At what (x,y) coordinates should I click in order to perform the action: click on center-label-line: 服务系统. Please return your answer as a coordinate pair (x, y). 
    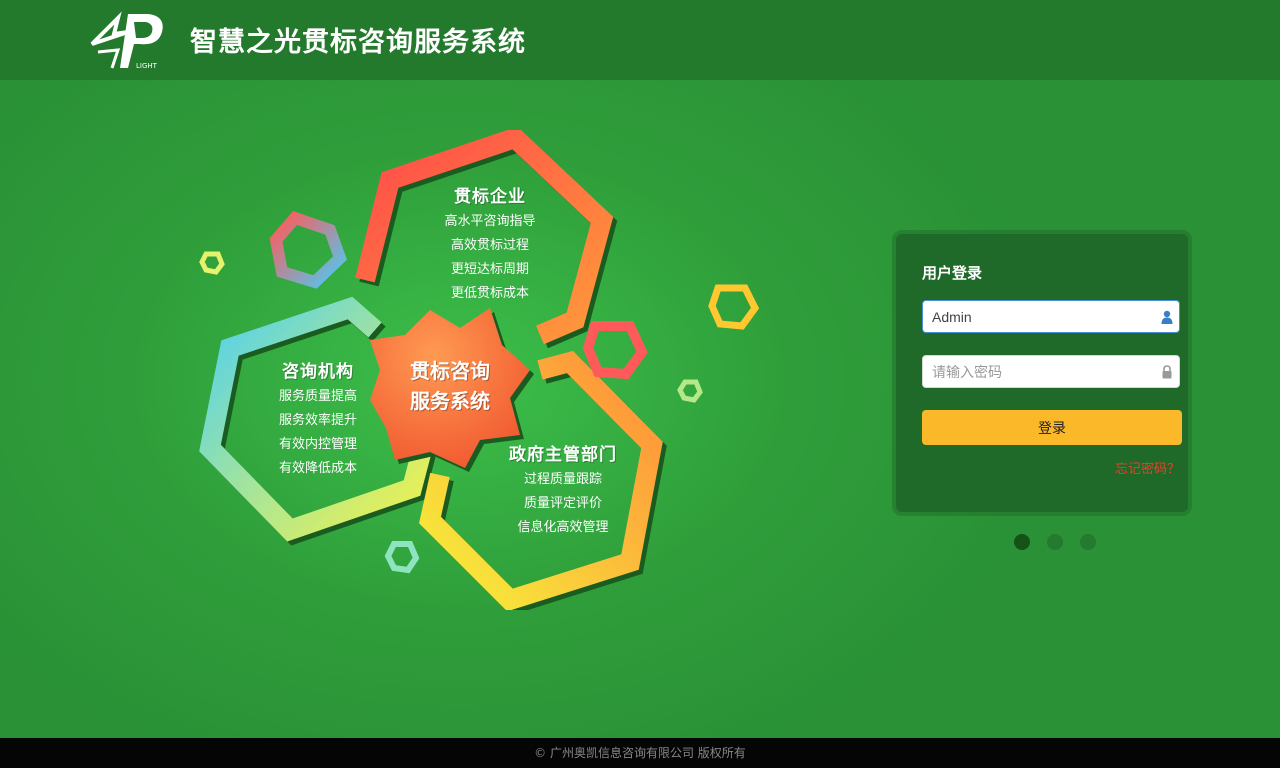
    Looking at the image, I should click on (450, 401).